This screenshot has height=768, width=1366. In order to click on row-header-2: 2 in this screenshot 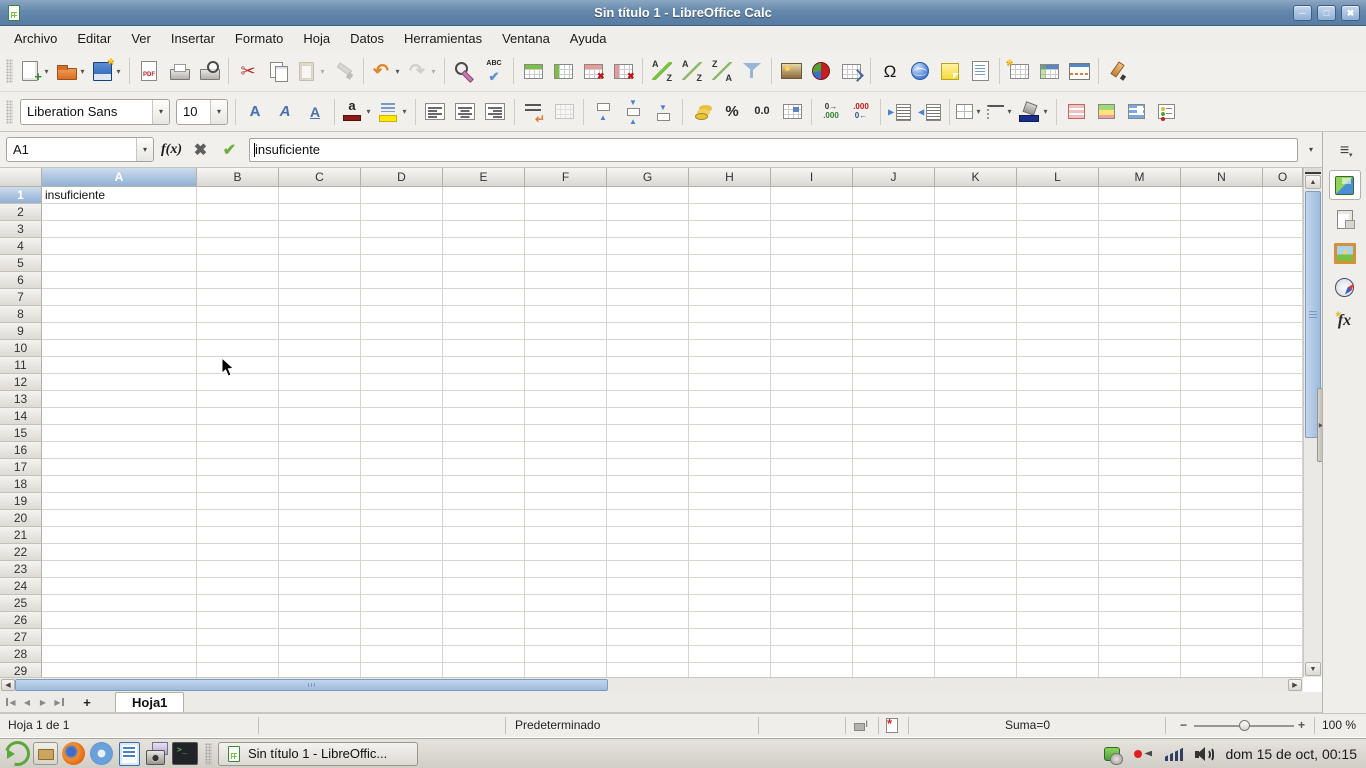, I will do `click(21, 212)`.